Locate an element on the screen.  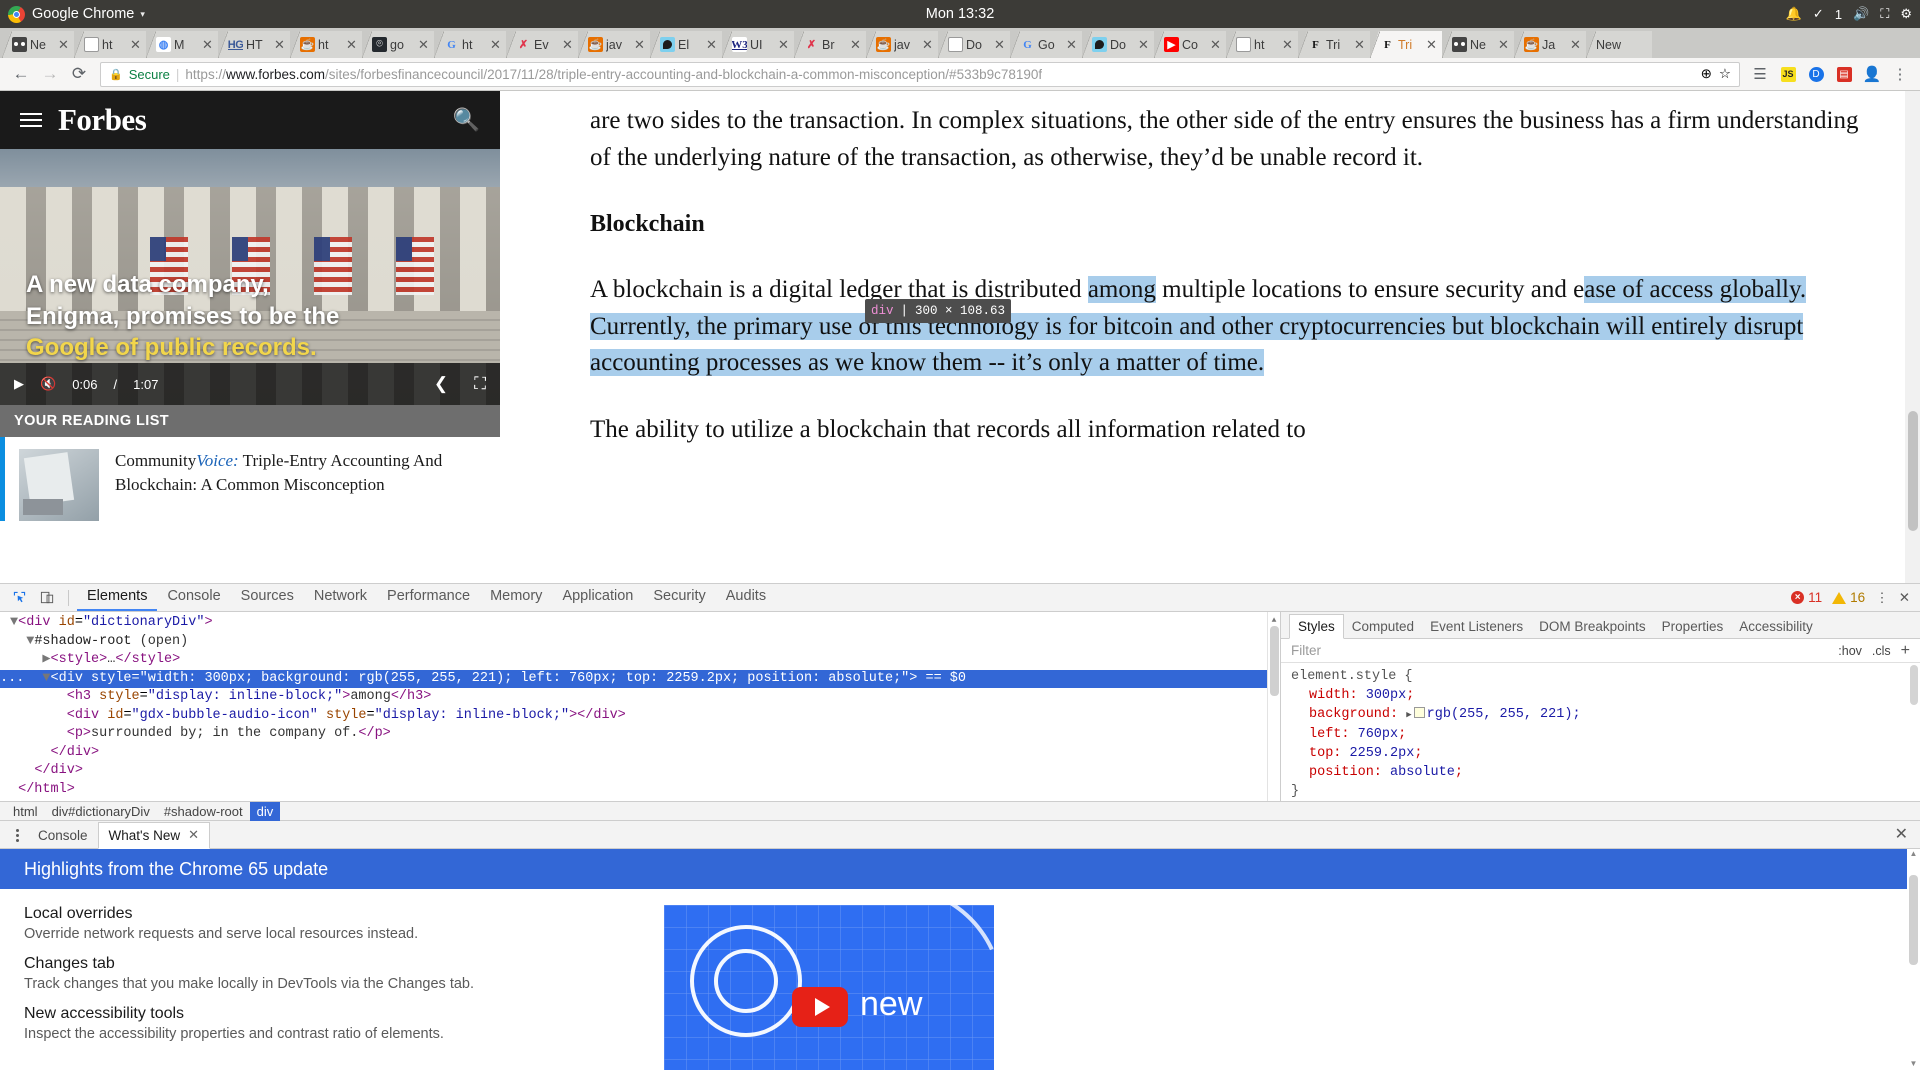
dom-tree-node: ▼<div id="dictionaryDiv"> is located at coordinates (640, 623).